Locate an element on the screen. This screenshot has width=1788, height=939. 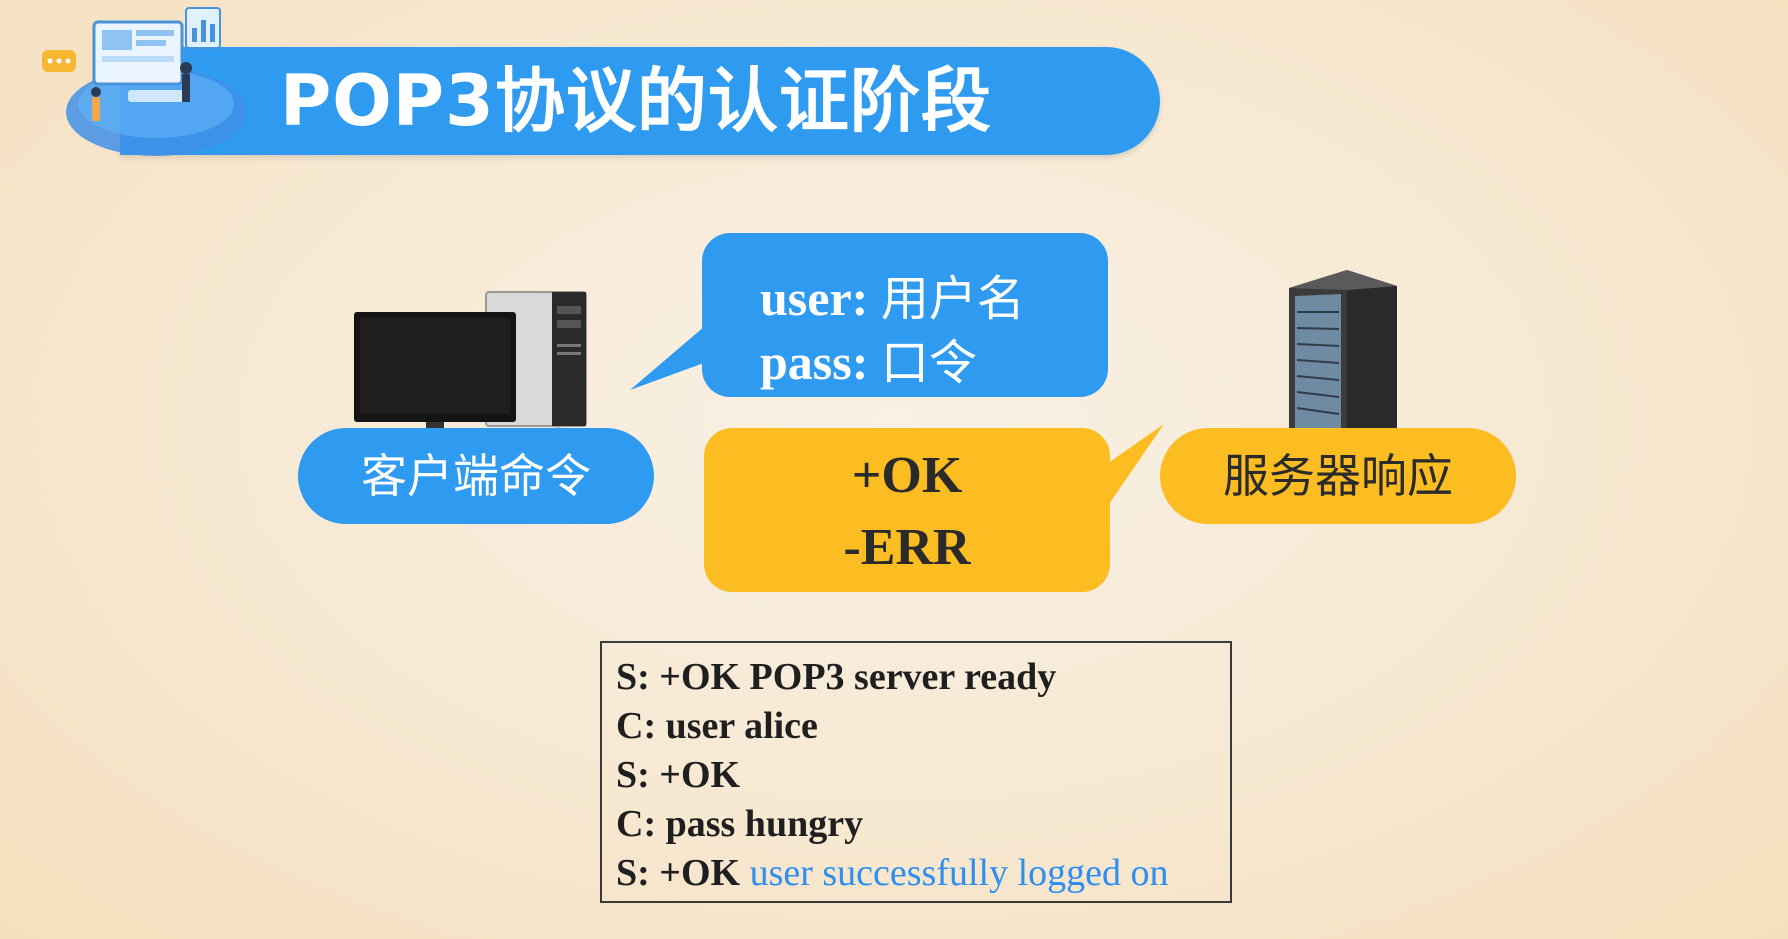
server-response-label: 服务器响应 is located at coordinates (1338, 476).